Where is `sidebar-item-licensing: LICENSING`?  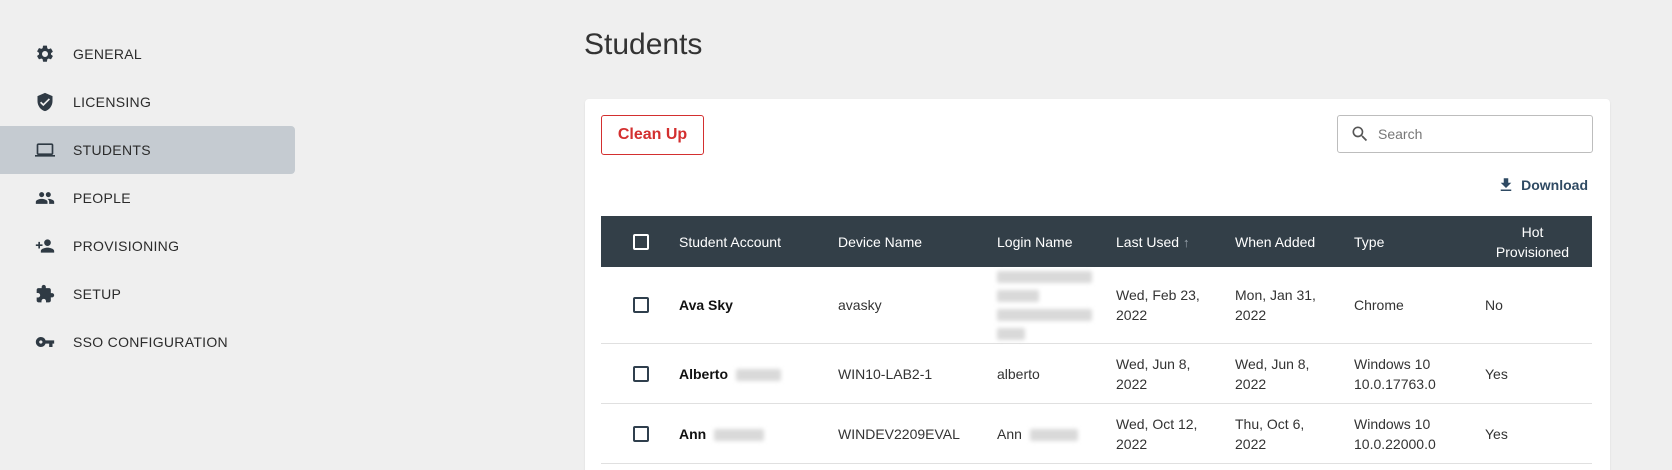 sidebar-item-licensing: LICENSING is located at coordinates (147, 102).